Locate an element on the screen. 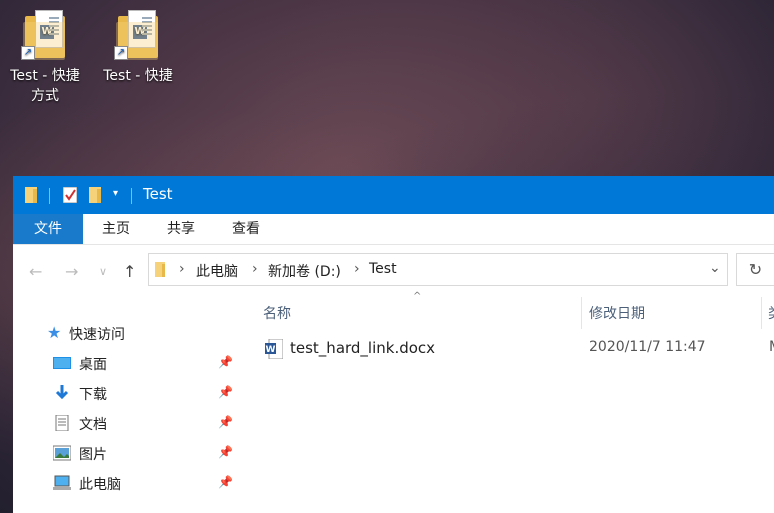 This screenshot has width=774, height=513. star-icon: ★ is located at coordinates (54, 332).